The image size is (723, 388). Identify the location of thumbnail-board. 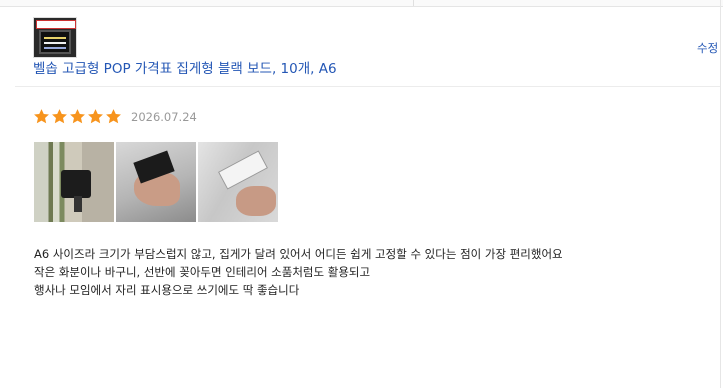
(55, 42).